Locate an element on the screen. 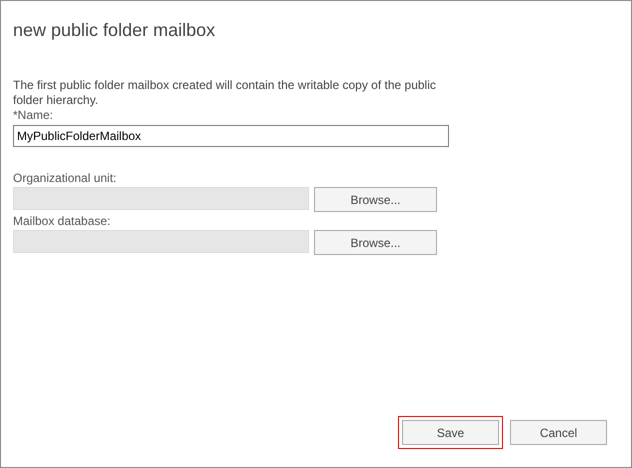 The image size is (632, 468). window-title: new public folder mailbox is located at coordinates (114, 30).